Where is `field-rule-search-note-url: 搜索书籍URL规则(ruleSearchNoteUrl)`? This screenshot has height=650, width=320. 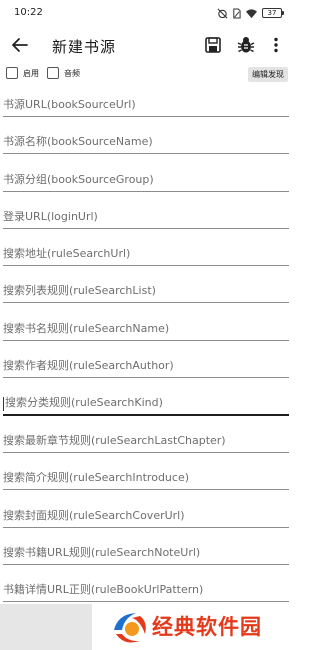
field-rule-search-note-url: 搜索书籍URL规则(ruleSearchNoteUrl) is located at coordinates (146, 553).